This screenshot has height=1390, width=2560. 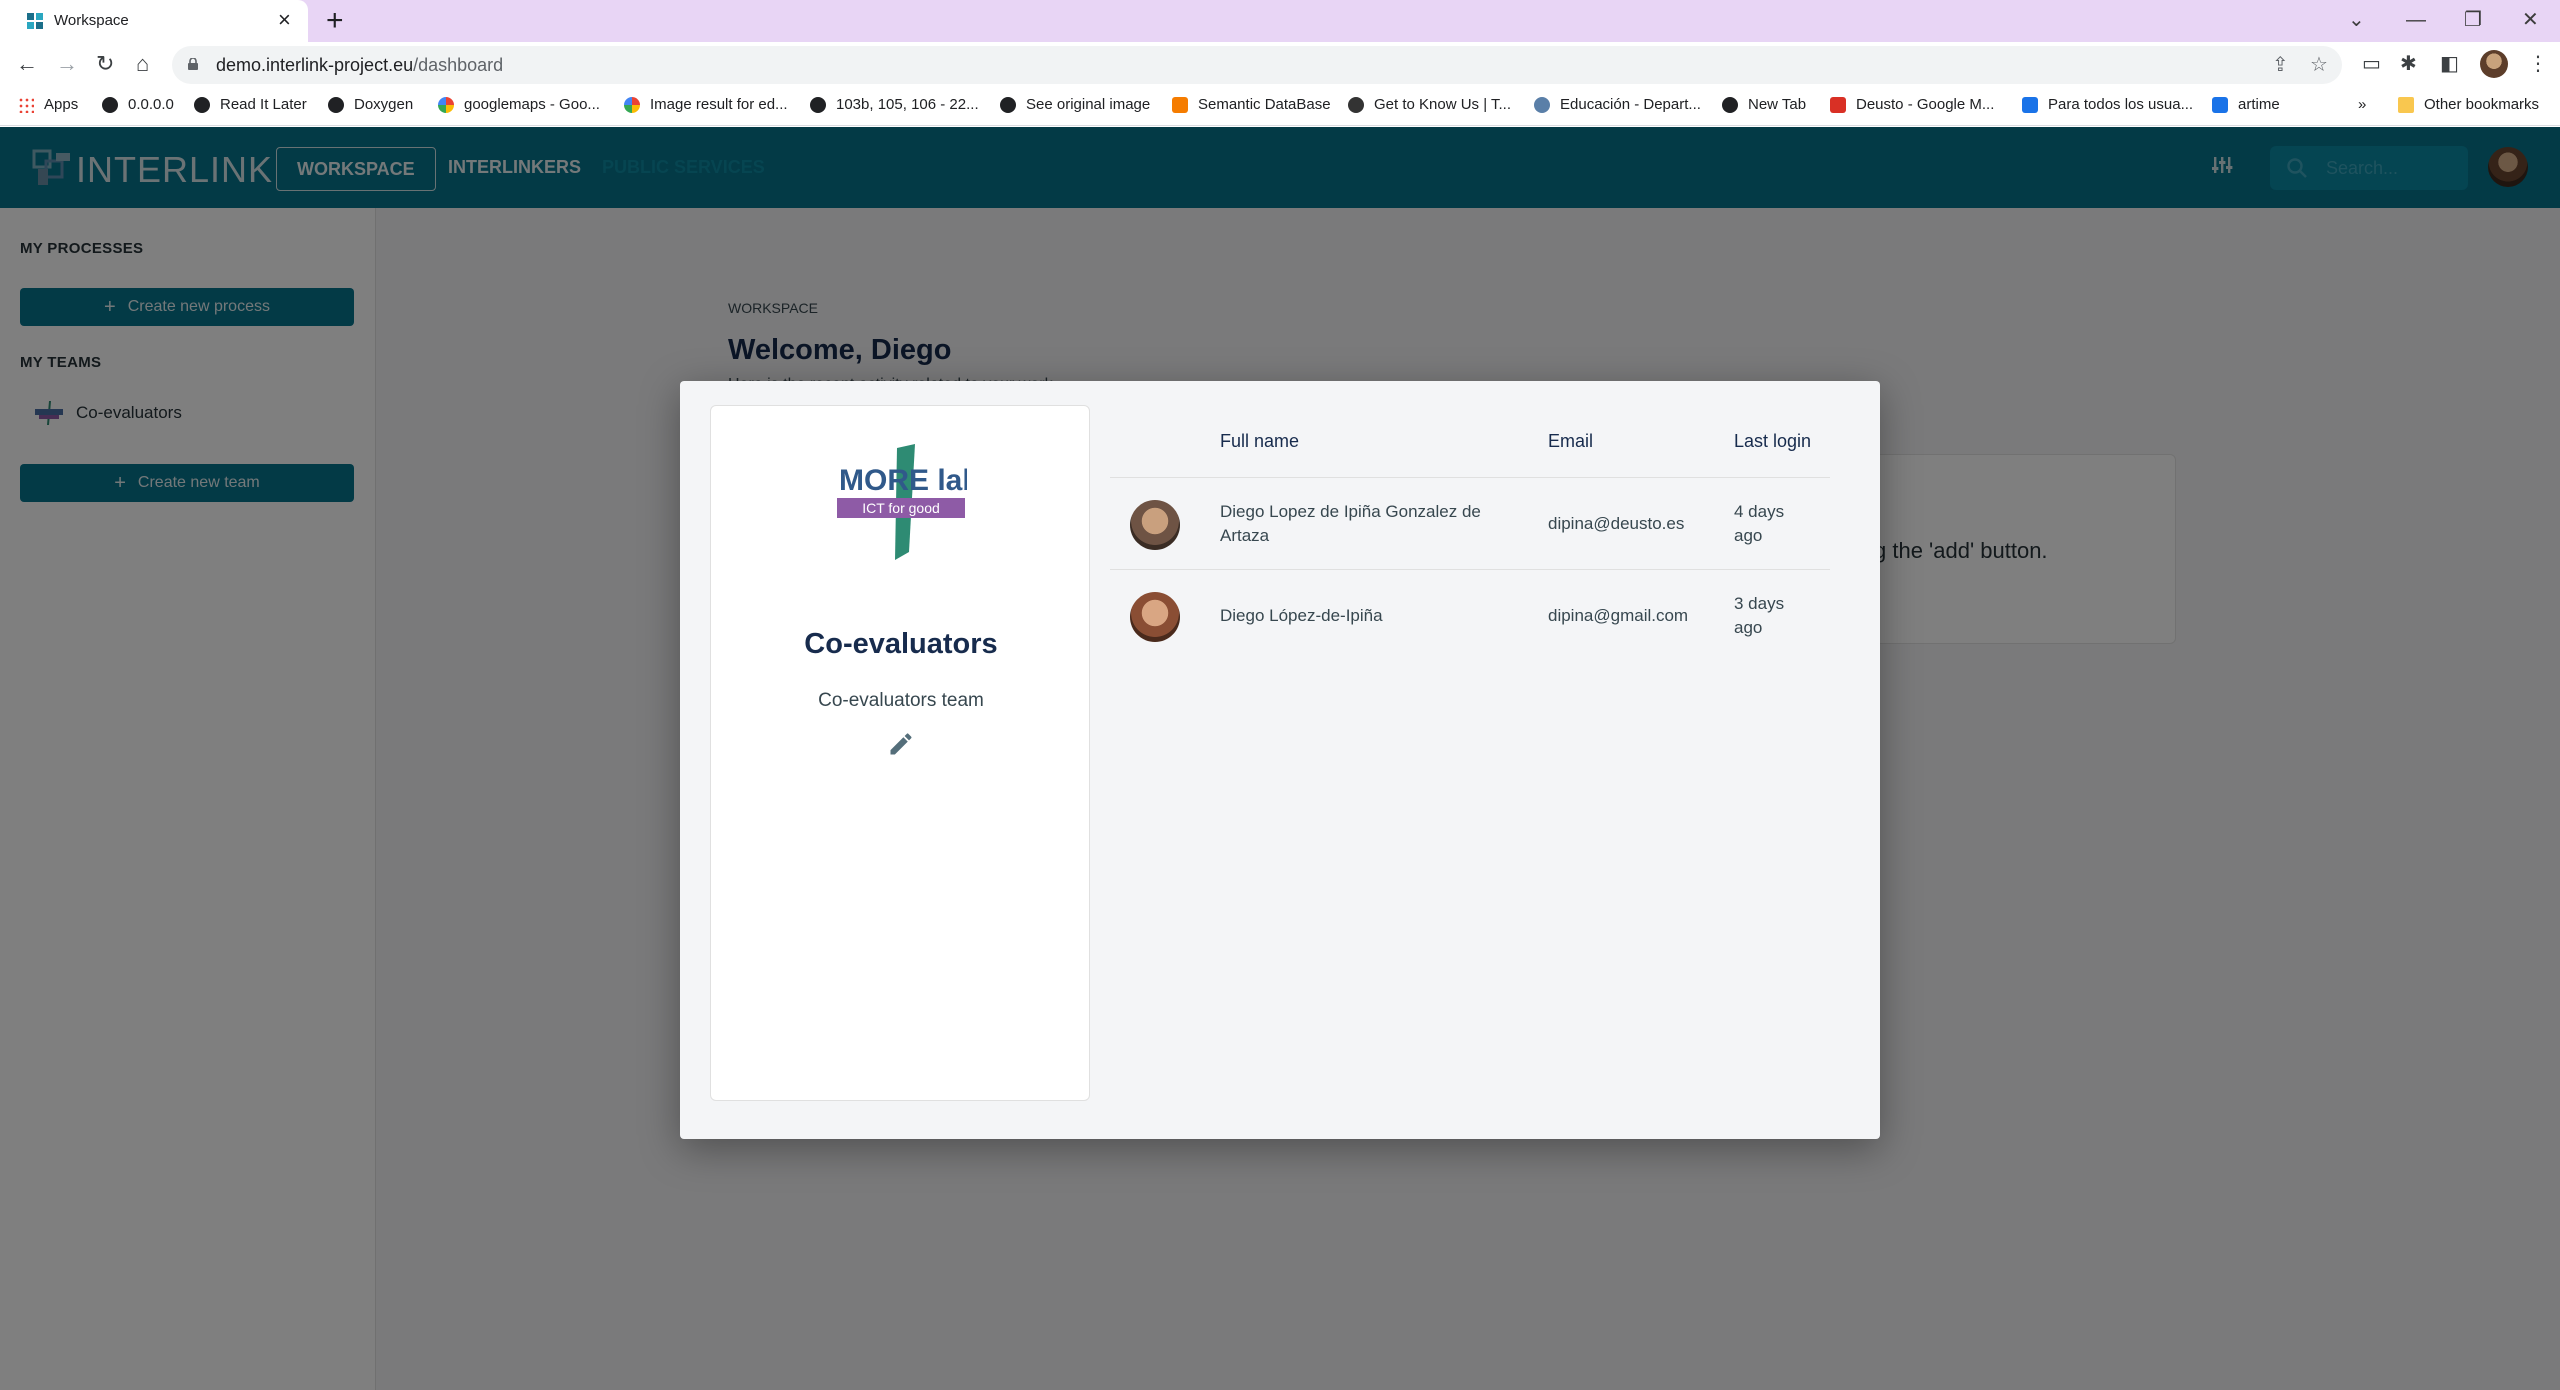 What do you see at coordinates (901, 744) in the screenshot?
I see `edit-pencil-icon` at bounding box center [901, 744].